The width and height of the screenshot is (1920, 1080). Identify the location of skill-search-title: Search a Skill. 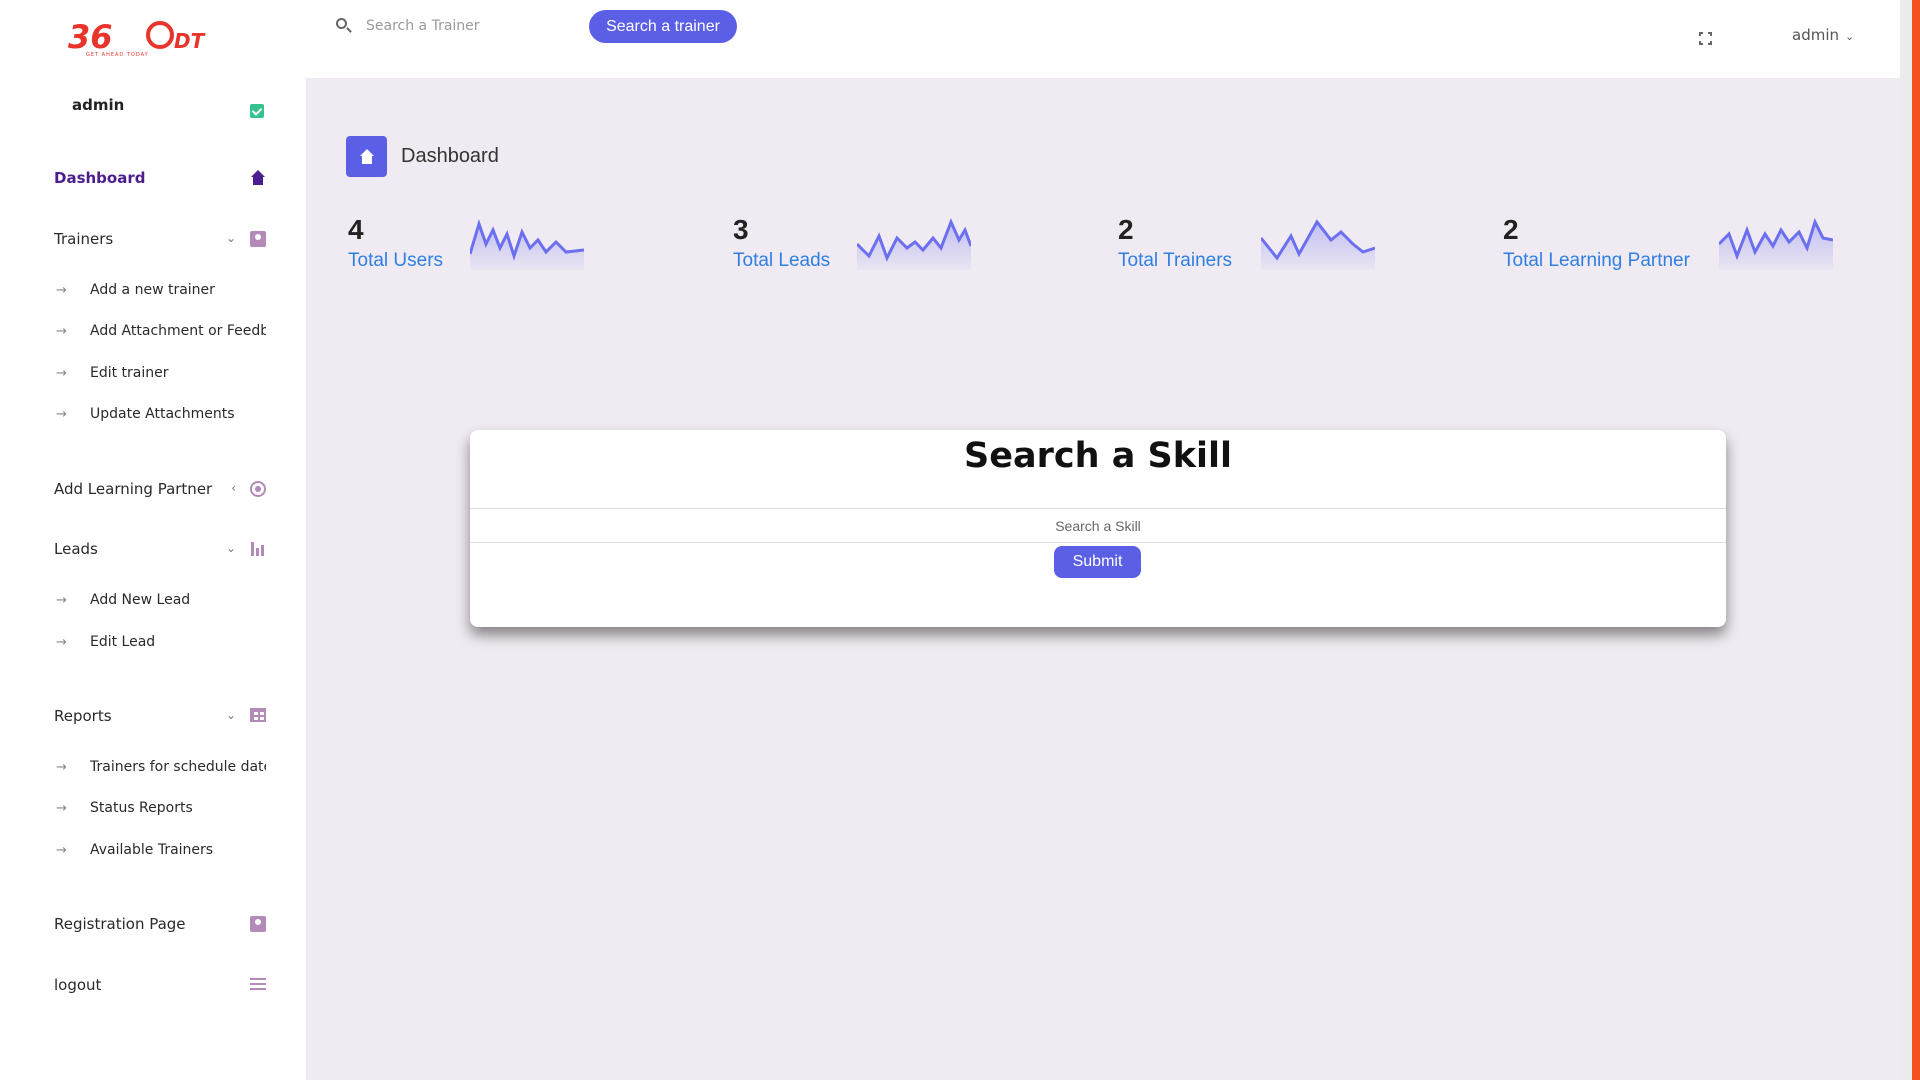
(1098, 456).